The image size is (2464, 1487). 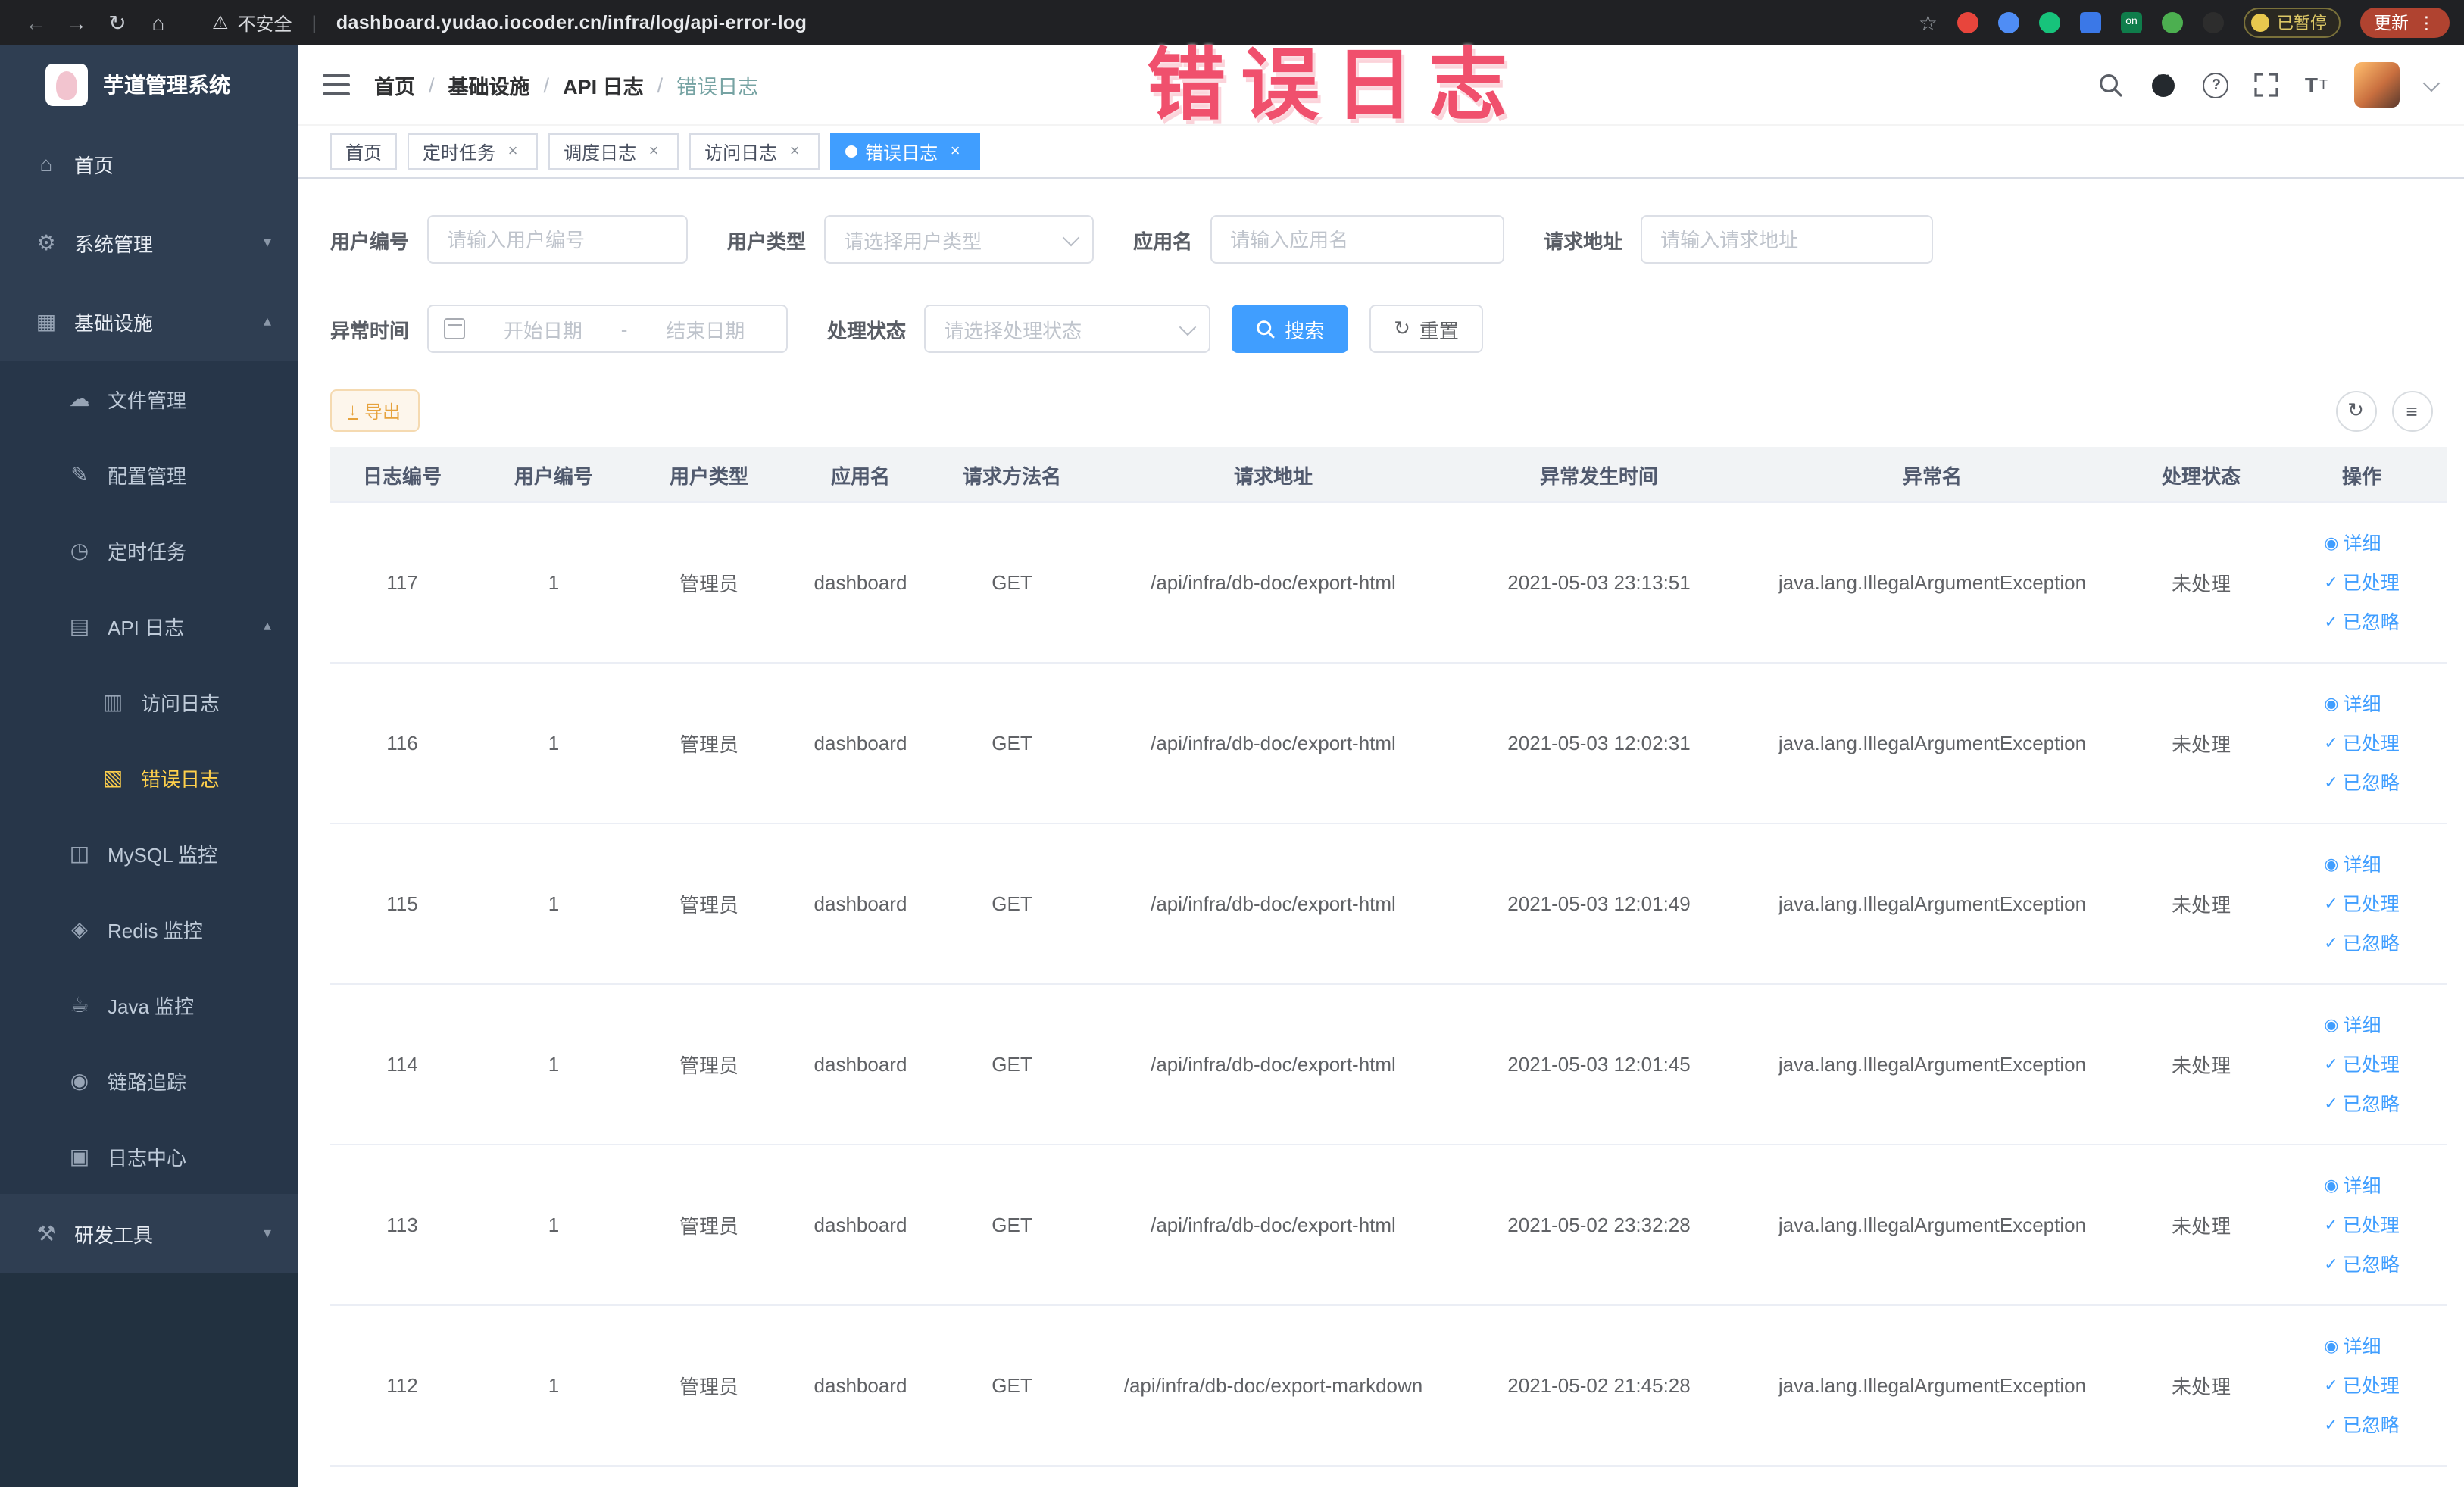 What do you see at coordinates (149, 1156) in the screenshot?
I see `sidebar-item-log-center: ▣ 日志中心` at bounding box center [149, 1156].